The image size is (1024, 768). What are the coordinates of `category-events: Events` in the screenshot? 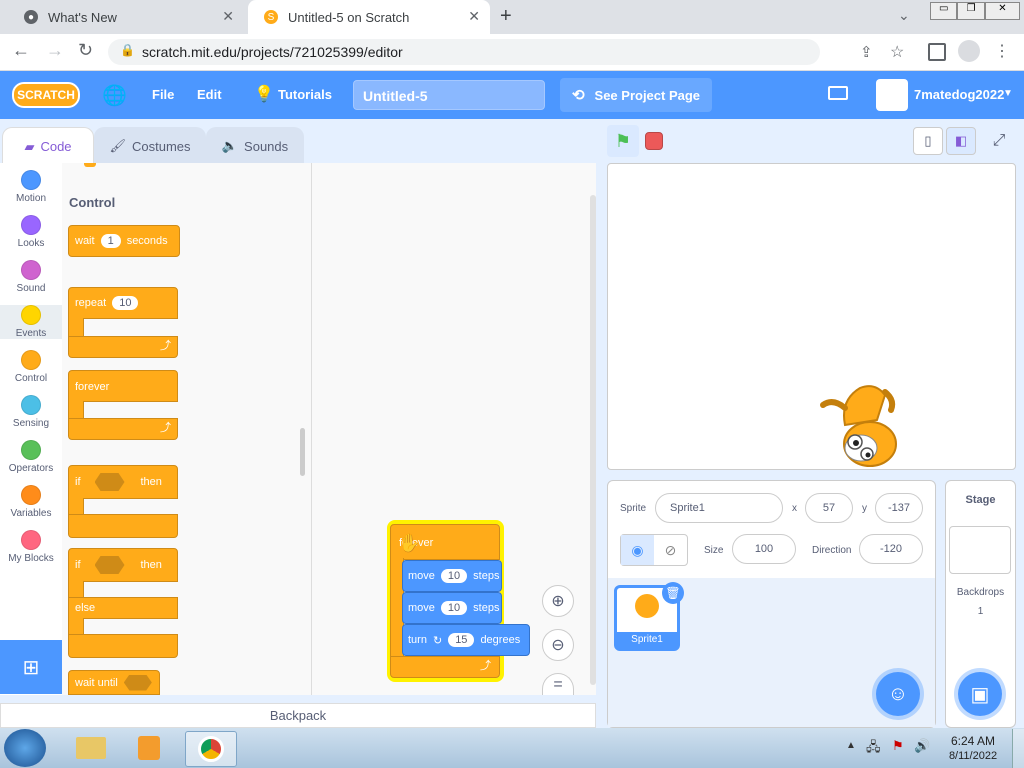 It's located at (31, 322).